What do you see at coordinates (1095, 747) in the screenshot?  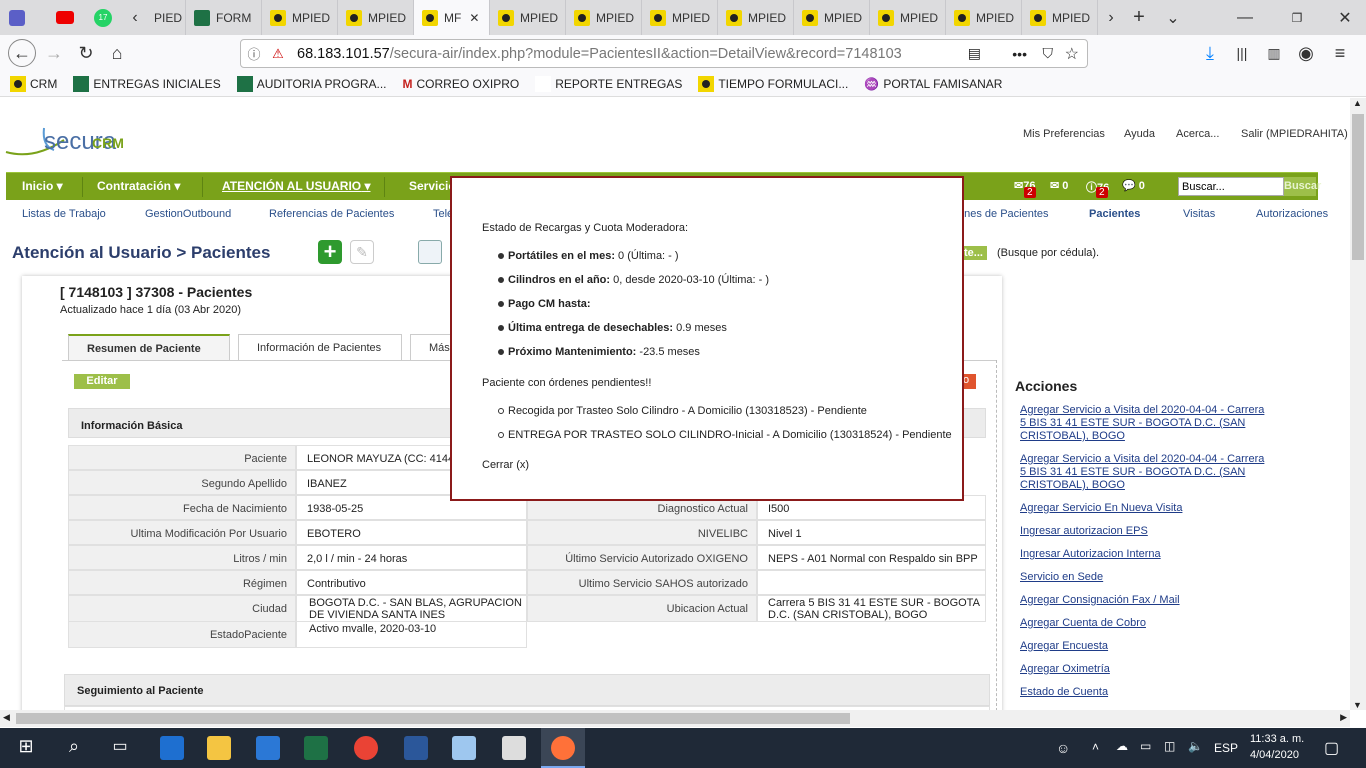 I see `tray-expand-icon: ˄` at bounding box center [1095, 747].